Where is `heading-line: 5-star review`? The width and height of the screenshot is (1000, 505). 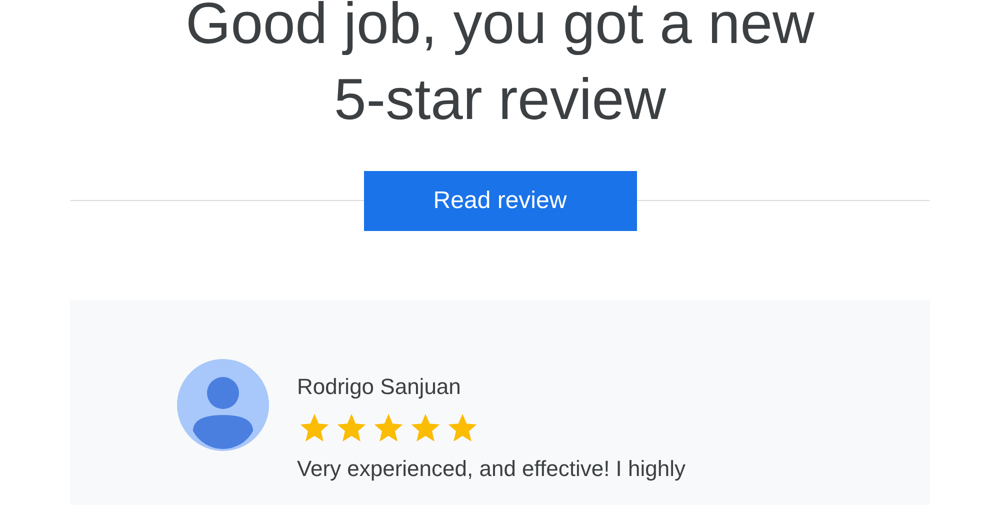
heading-line: 5-star review is located at coordinates (500, 100).